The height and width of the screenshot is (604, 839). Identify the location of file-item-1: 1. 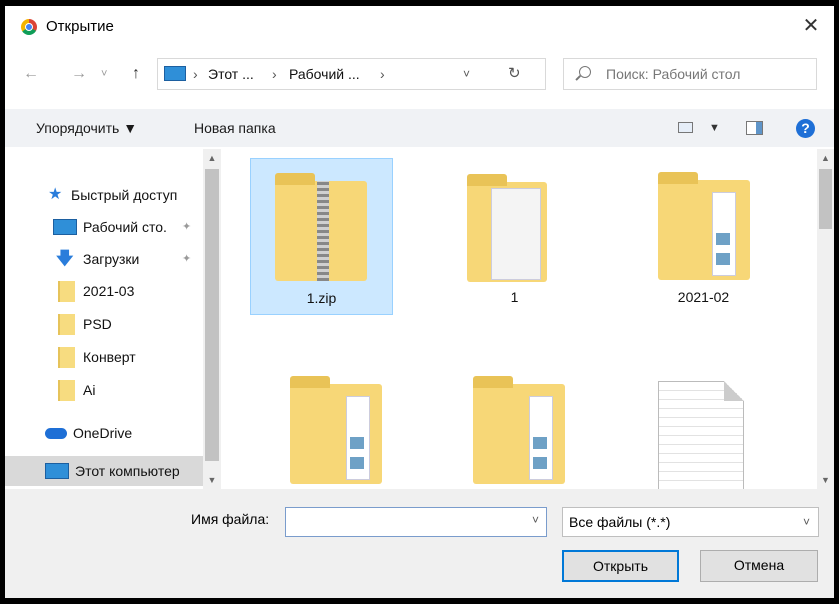
(514, 236).